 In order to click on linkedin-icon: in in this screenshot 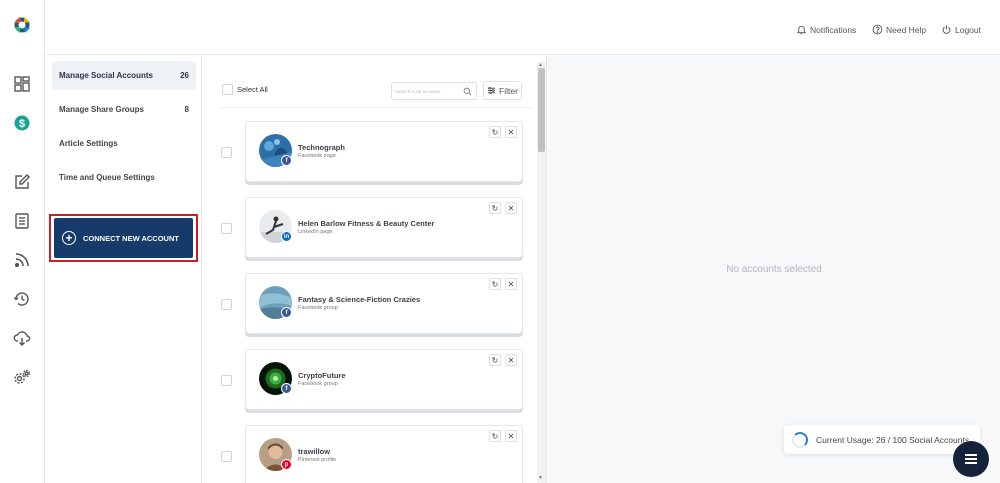, I will do `click(286, 236)`.